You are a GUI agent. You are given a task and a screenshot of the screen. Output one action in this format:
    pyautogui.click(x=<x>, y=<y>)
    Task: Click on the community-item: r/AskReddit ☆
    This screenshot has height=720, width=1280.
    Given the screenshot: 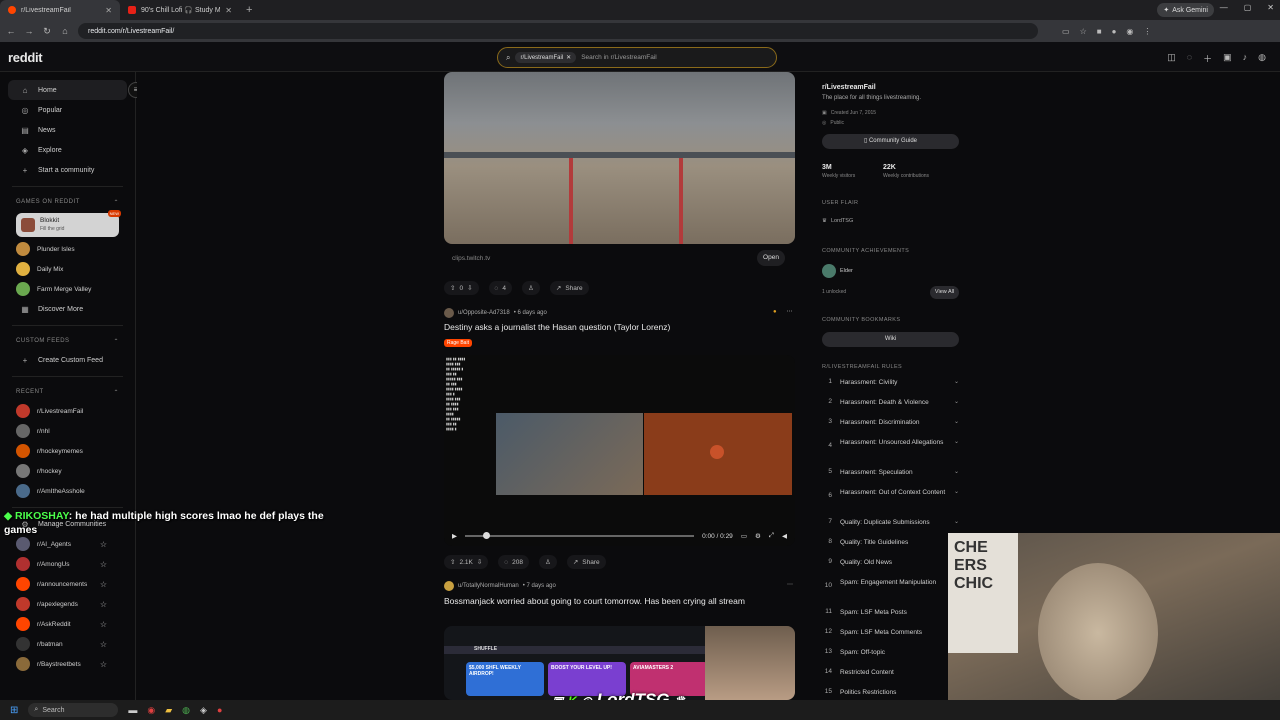 What is the action you would take?
    pyautogui.click(x=67, y=624)
    